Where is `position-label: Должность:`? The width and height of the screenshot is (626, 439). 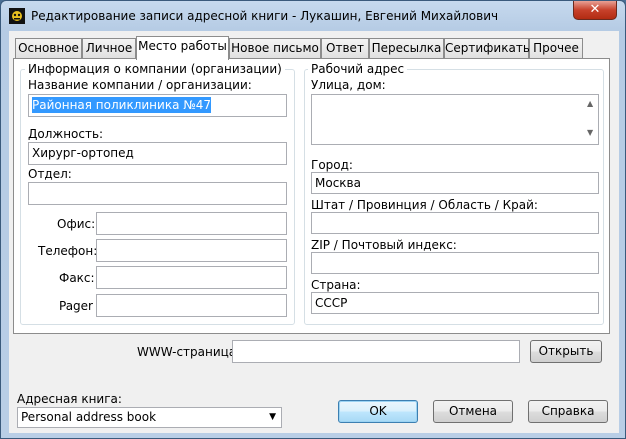
position-label: Должность: is located at coordinates (66, 134).